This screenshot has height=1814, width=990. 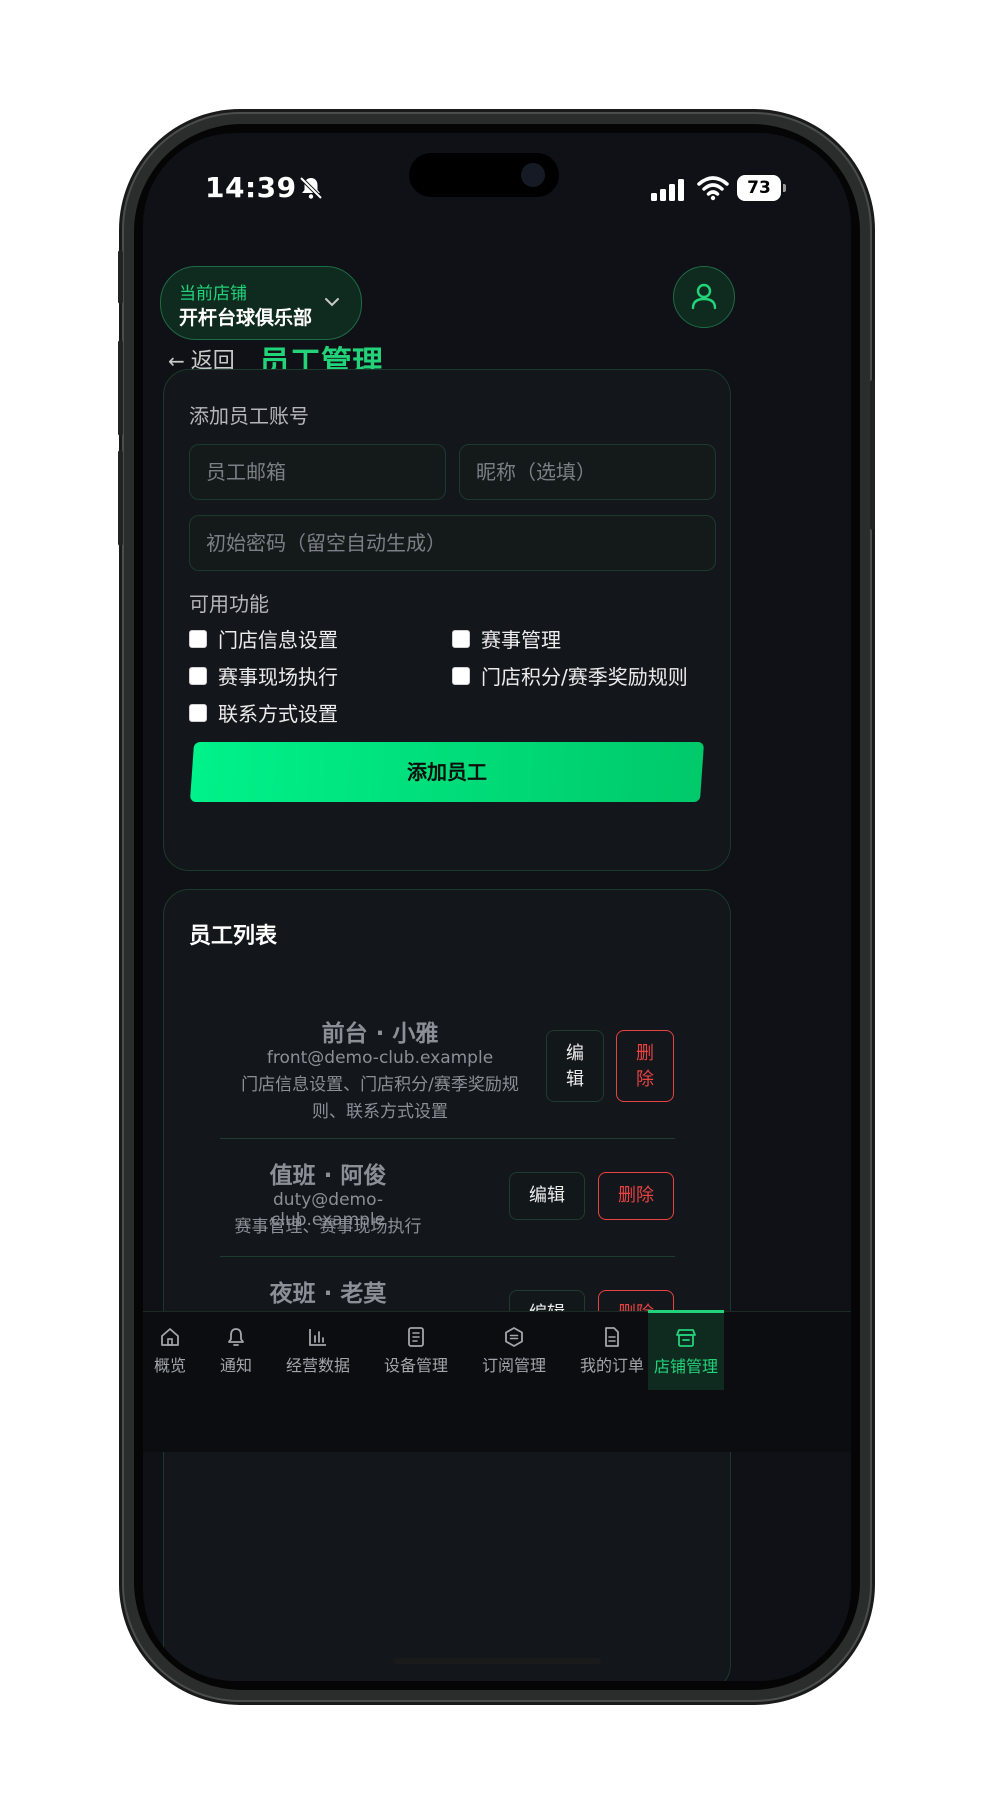 What do you see at coordinates (380, 1058) in the screenshot?
I see `employee-email: front@demo-club.example` at bounding box center [380, 1058].